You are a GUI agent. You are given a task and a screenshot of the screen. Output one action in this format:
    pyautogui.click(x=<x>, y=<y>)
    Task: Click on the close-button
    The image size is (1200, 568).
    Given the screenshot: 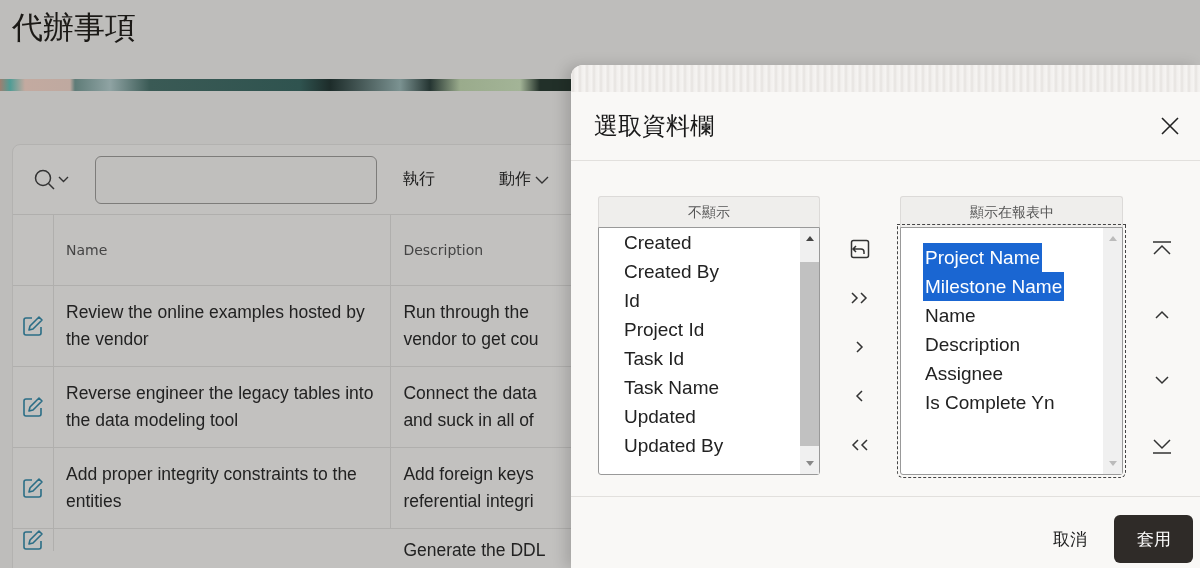 What is the action you would take?
    pyautogui.click(x=1170, y=126)
    